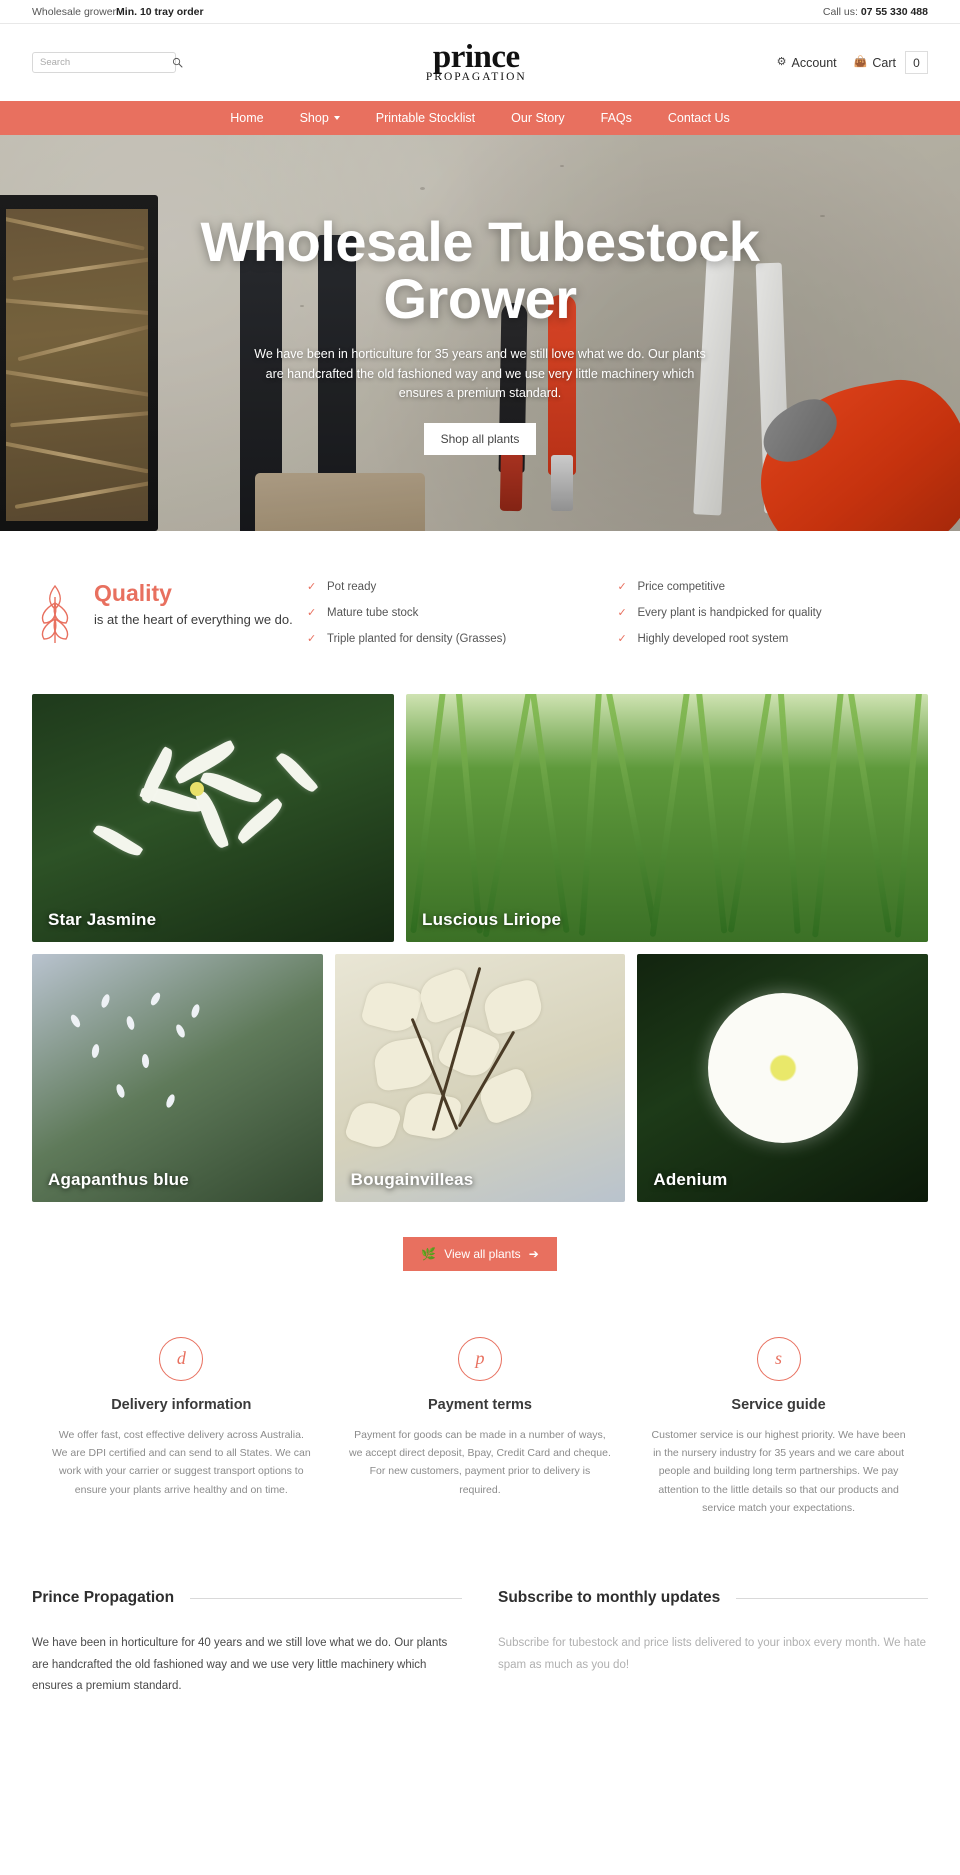 This screenshot has width=960, height=1875. Describe the element at coordinates (193, 620) in the screenshot. I see `quality-subtitle: is at the heart of everything we do.` at that location.